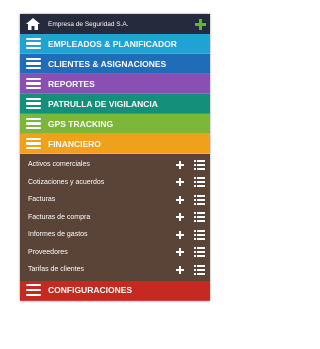 The image size is (320, 349). What do you see at coordinates (58, 235) in the screenshot?
I see `submenu-item-label: Informes de gastos` at bounding box center [58, 235].